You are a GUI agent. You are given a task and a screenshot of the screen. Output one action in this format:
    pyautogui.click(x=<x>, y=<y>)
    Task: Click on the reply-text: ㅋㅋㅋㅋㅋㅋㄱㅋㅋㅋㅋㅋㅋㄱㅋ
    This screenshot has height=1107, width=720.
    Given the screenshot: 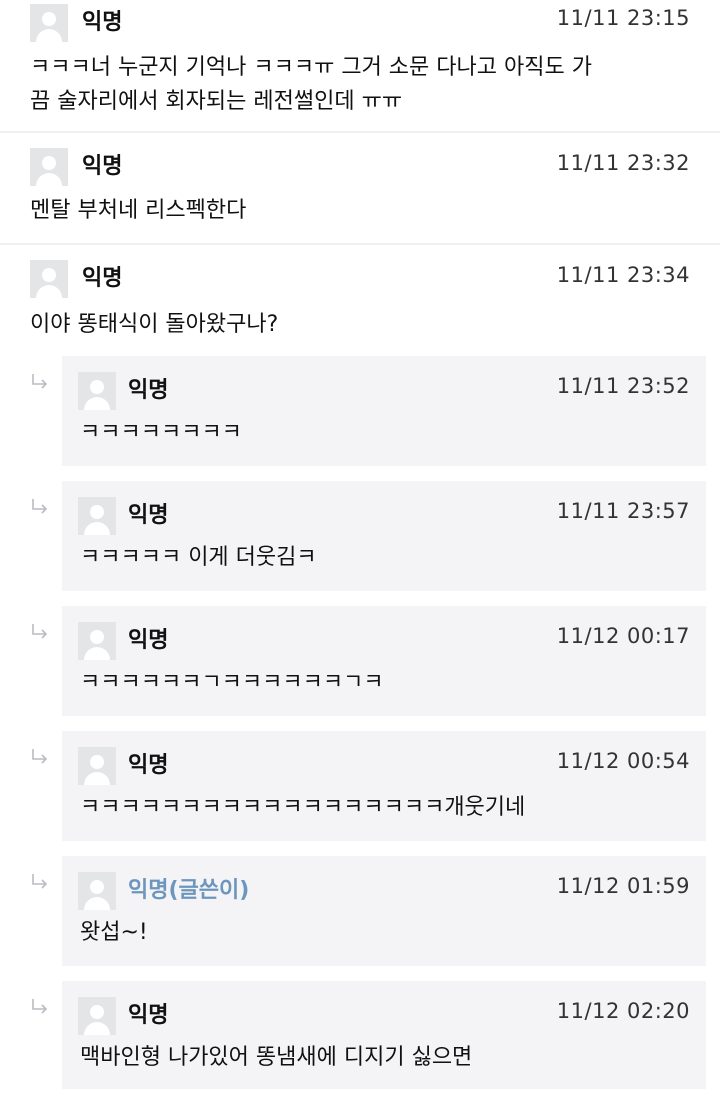 What is the action you would take?
    pyautogui.click(x=232, y=682)
    